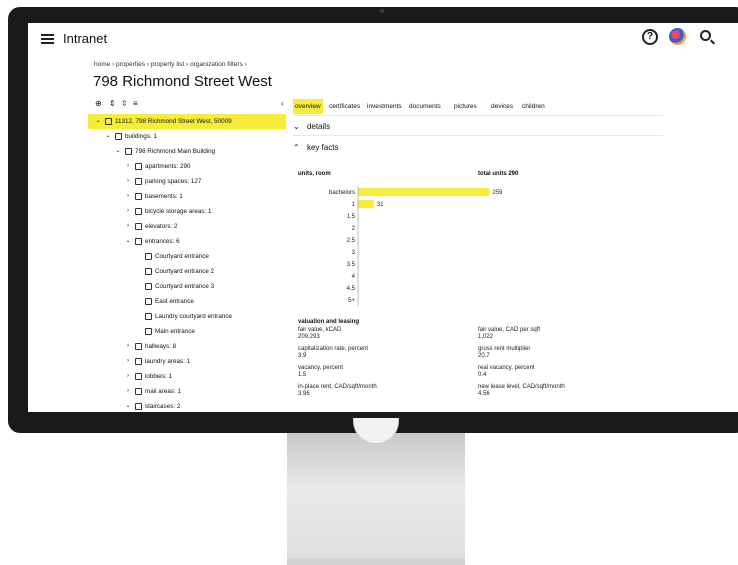 The height and width of the screenshot is (565, 738). Describe the element at coordinates (124, 103) in the screenshot. I see `collapse-all-icon: ⇳` at that location.